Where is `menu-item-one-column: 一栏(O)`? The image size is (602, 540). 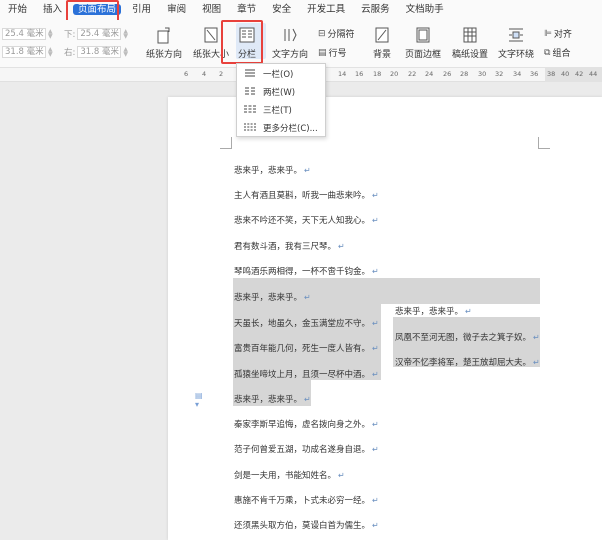 menu-item-one-column: 一栏(O) is located at coordinates (281, 74).